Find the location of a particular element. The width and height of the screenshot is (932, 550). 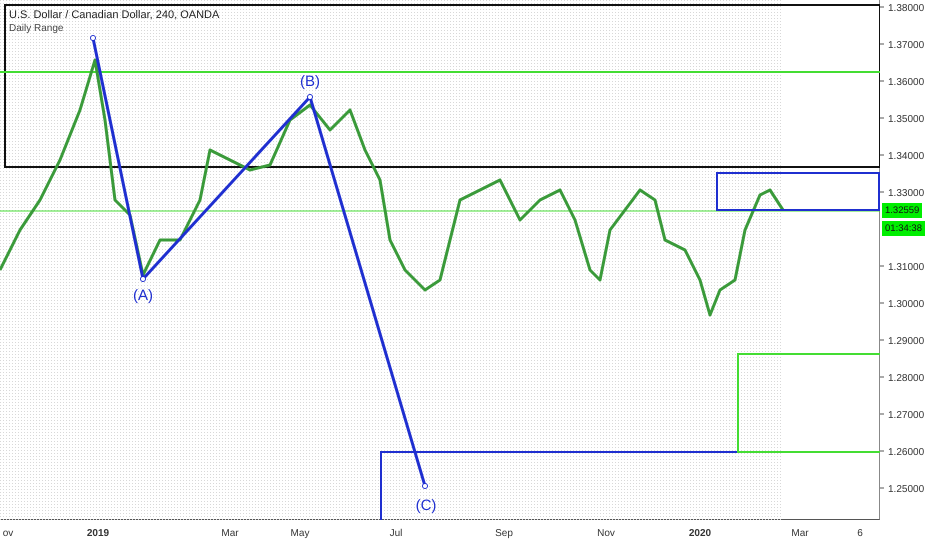

price-label: 1.26000 is located at coordinates (906, 452).